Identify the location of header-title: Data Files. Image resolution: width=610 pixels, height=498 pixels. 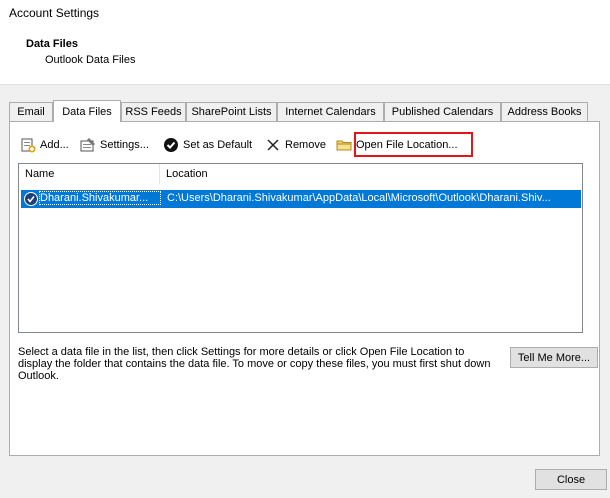
(52, 44).